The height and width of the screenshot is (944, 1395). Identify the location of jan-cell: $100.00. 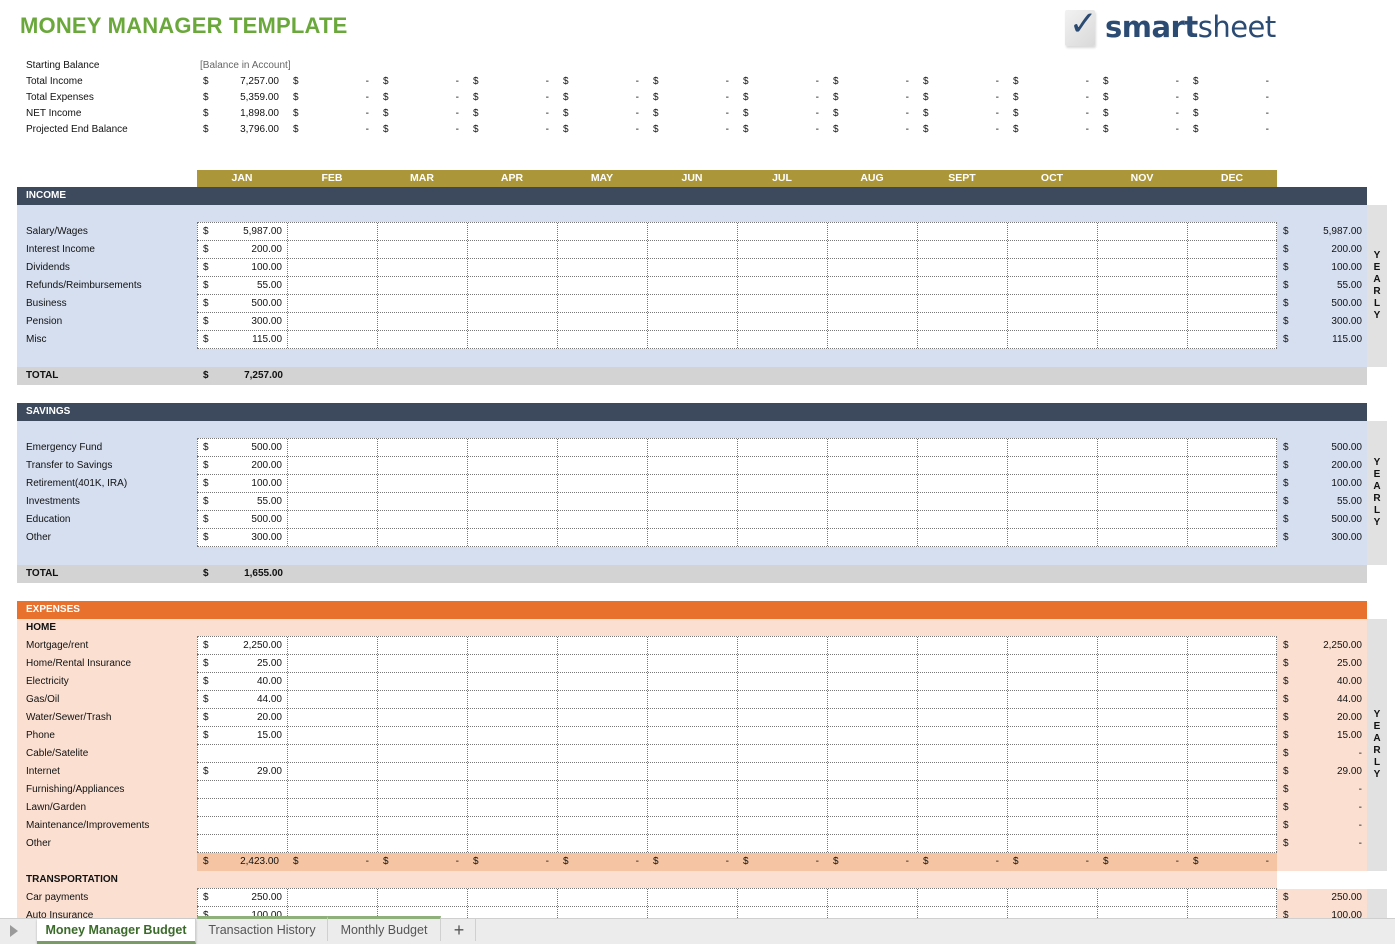
(242, 484).